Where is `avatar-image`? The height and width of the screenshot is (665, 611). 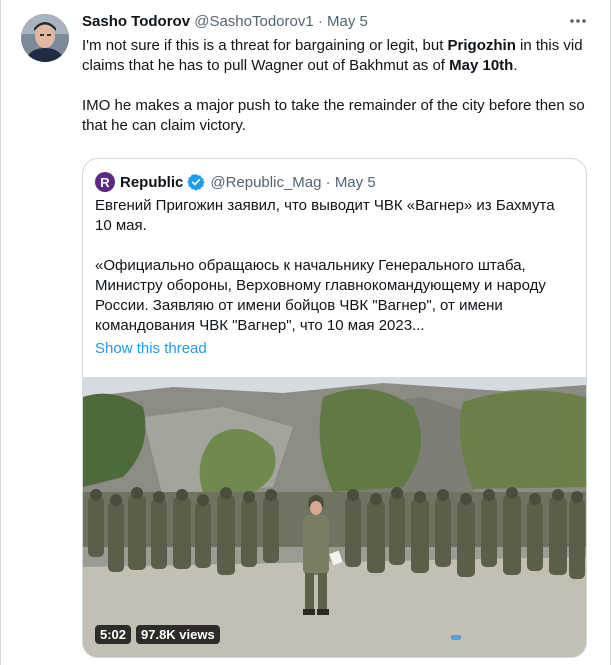
avatar-image is located at coordinates (45, 38).